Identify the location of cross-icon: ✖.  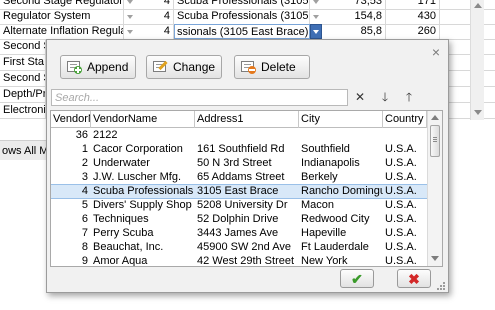
(414, 279).